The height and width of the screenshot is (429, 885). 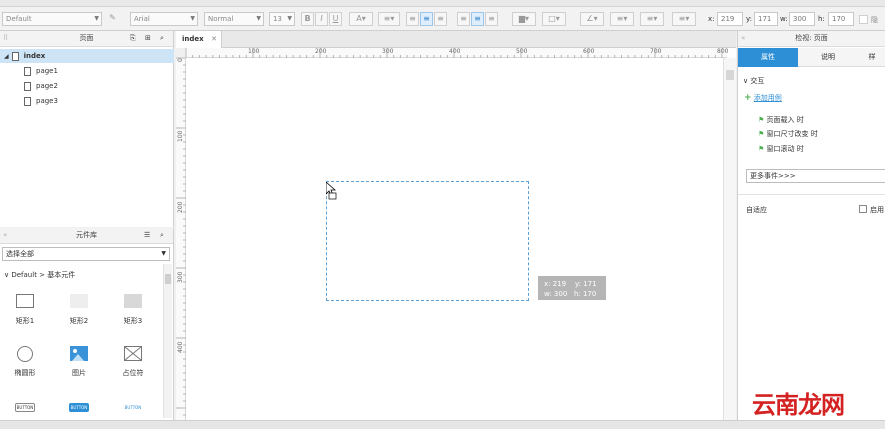 I want to click on page-item-page2: page2, so click(x=87, y=86).